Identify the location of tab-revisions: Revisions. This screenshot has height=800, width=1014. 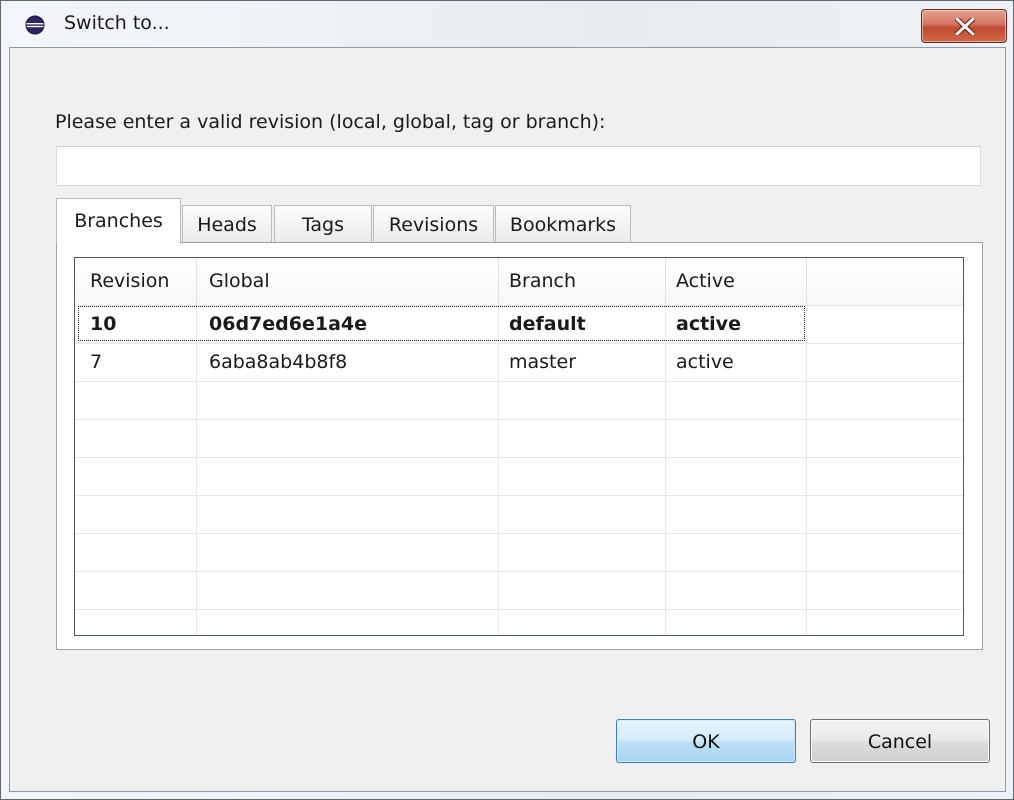
(433, 224).